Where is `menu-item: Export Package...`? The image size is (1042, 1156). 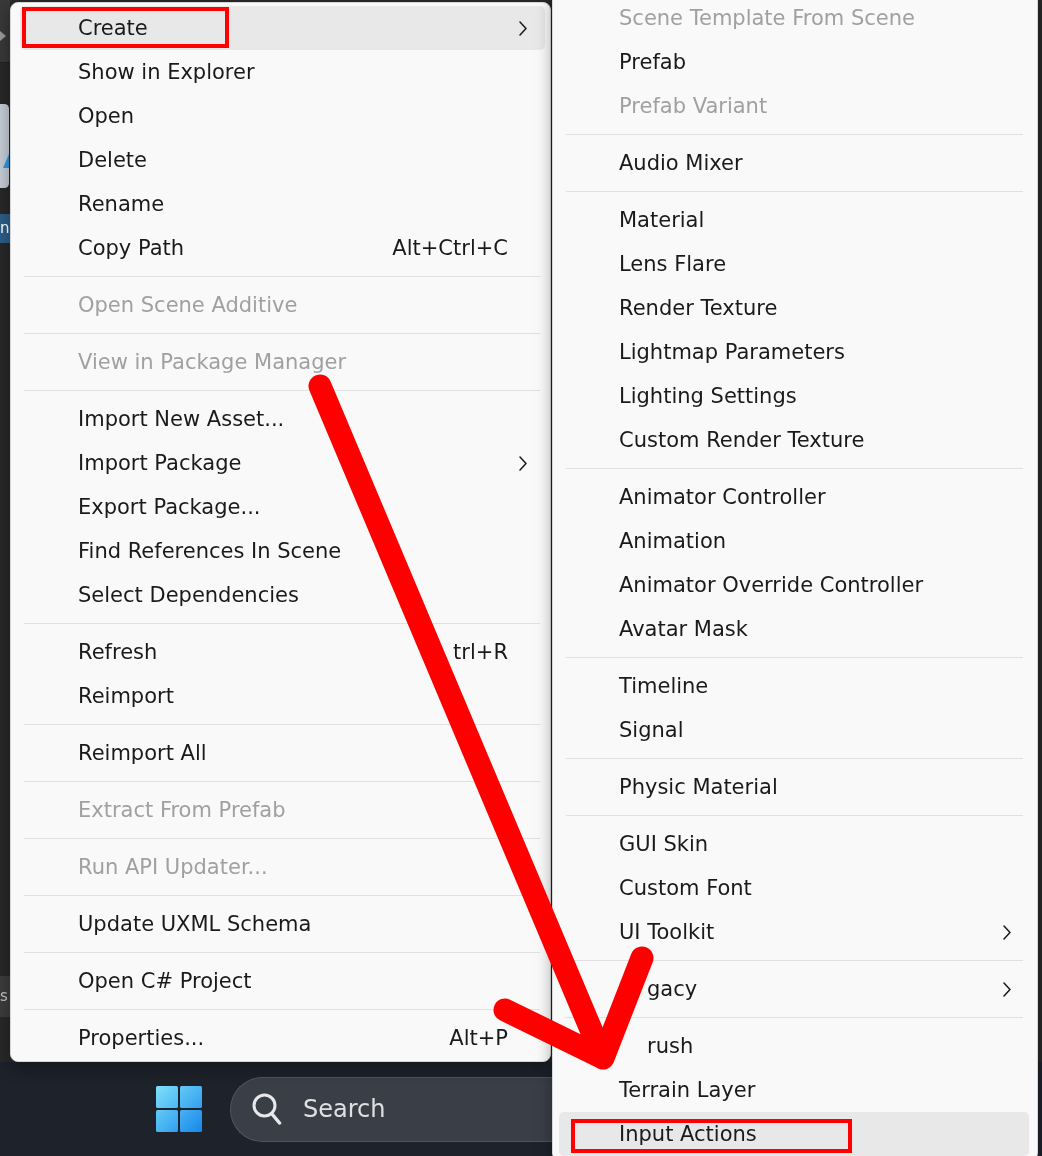
menu-item: Export Package... is located at coordinates (282, 507).